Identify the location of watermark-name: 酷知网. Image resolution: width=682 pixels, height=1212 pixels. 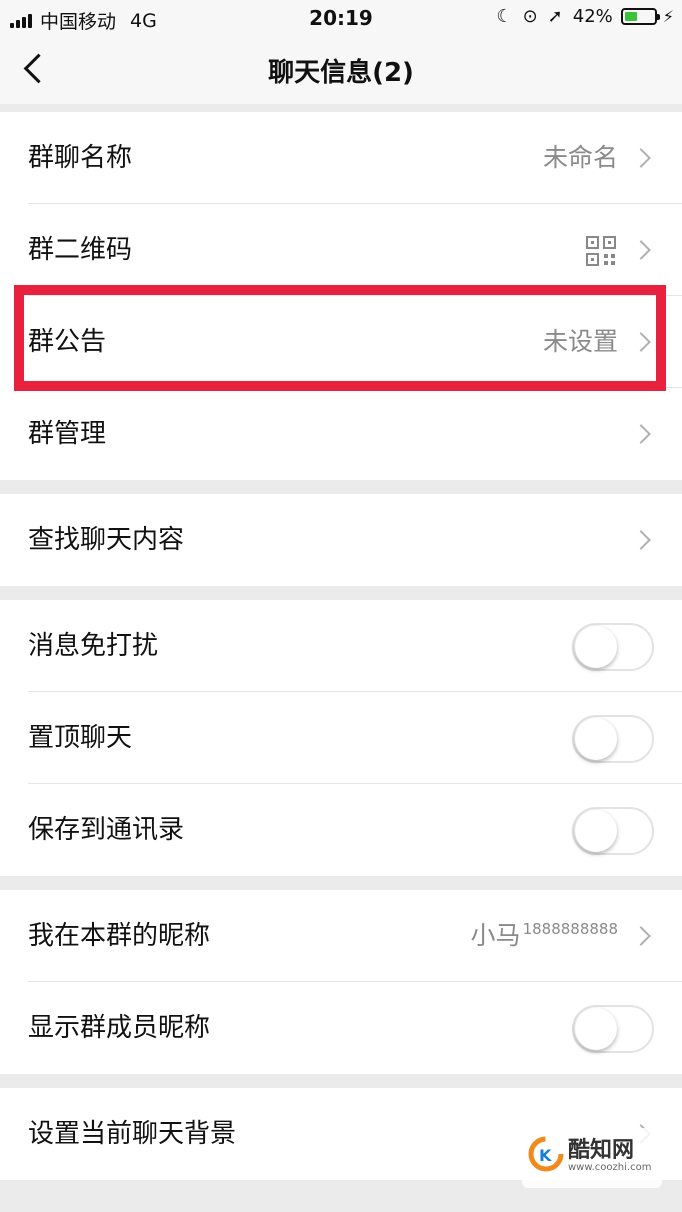
(601, 1150).